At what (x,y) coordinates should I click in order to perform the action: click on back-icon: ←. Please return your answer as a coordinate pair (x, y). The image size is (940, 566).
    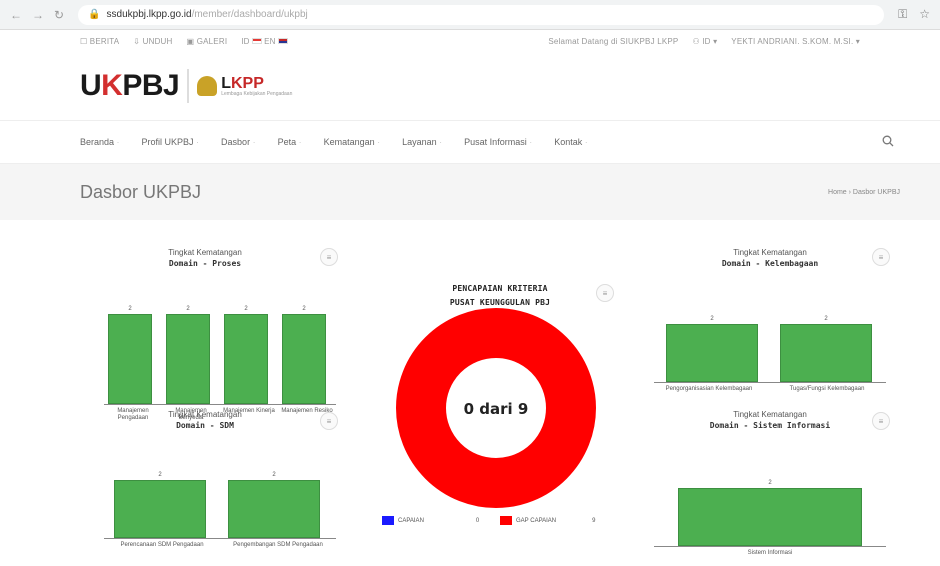
    Looking at the image, I should click on (16, 15).